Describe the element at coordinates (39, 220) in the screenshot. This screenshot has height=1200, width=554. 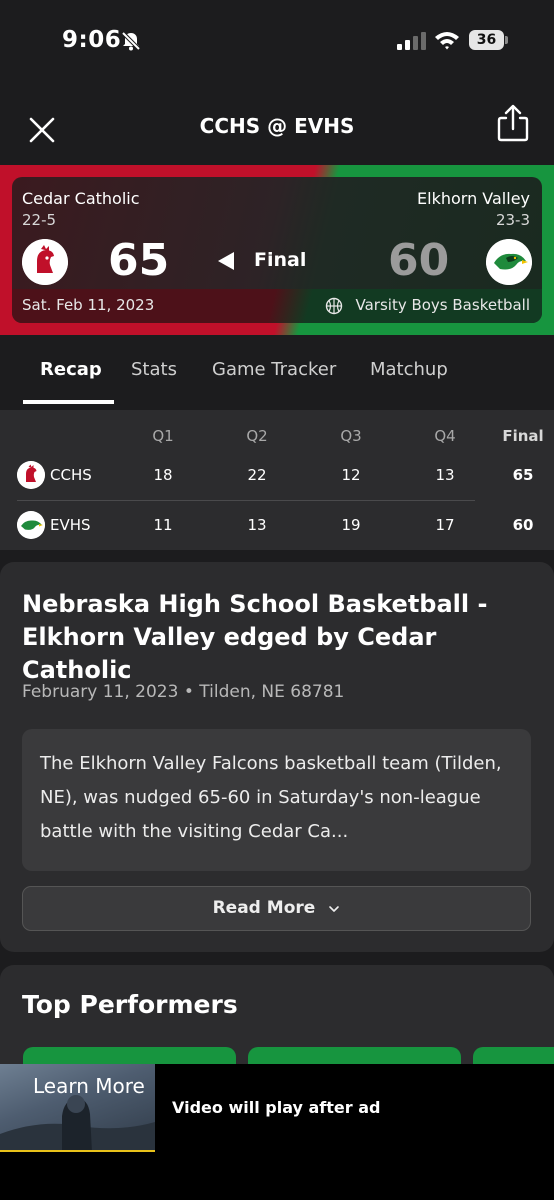
I see `home-team-record: 22-5` at that location.